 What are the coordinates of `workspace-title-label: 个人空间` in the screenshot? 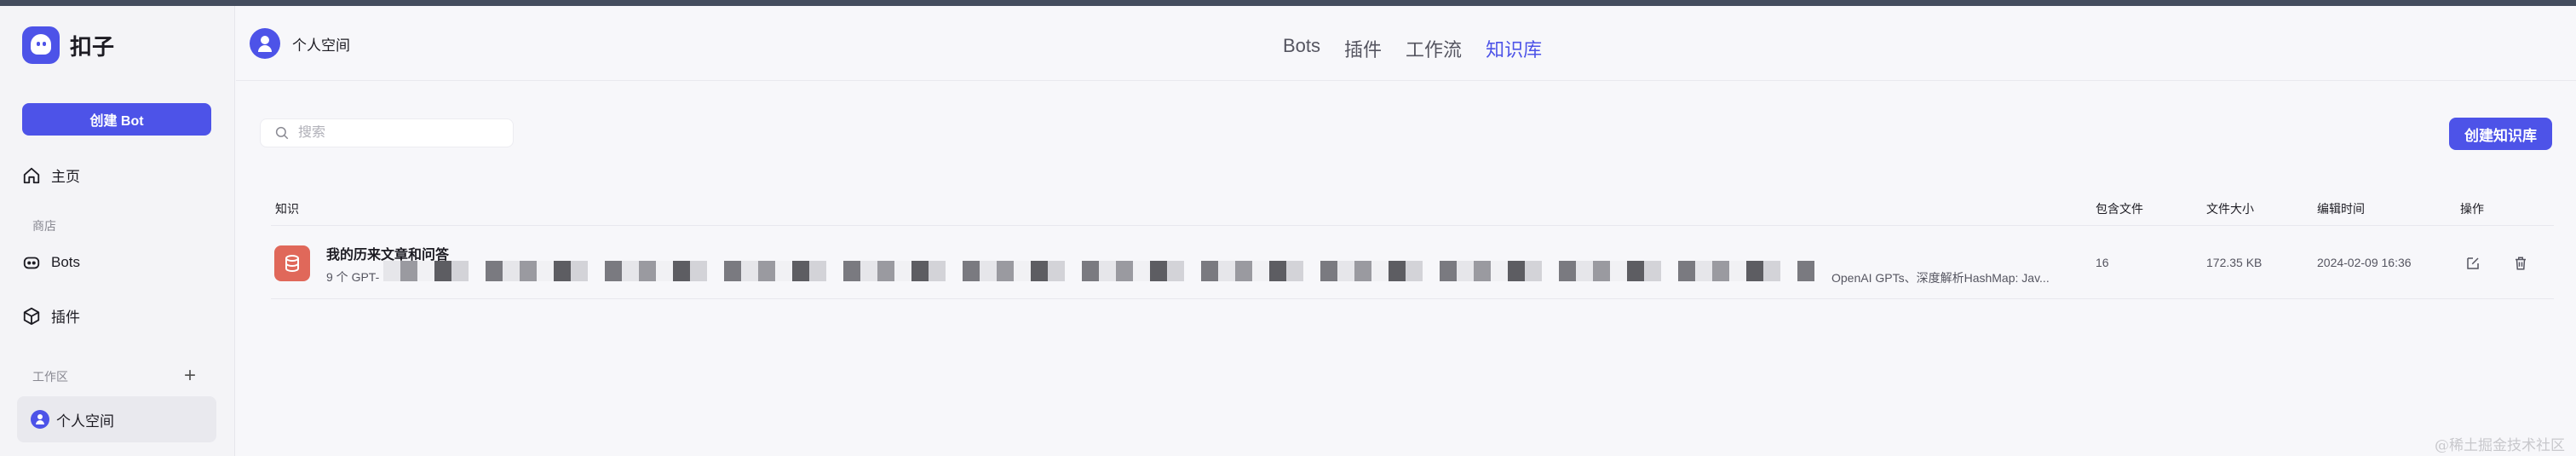 It's located at (321, 45).